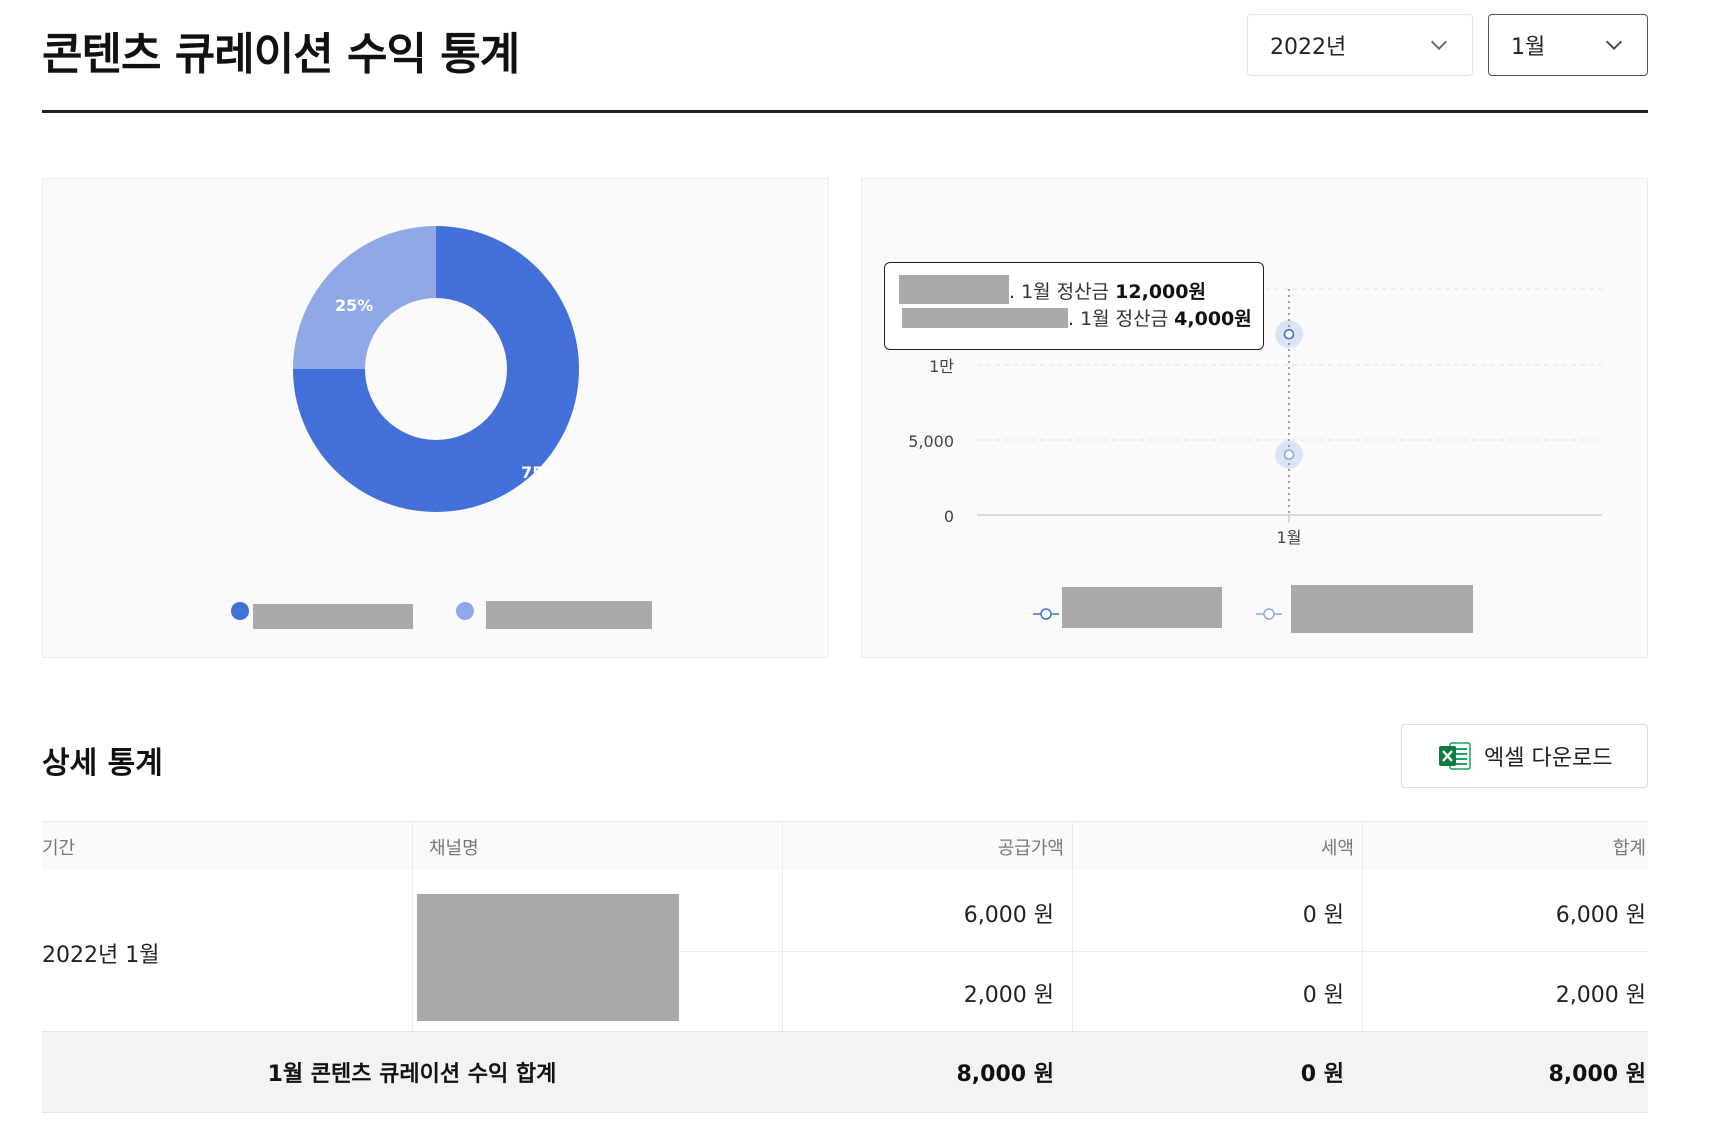 The width and height of the screenshot is (1736, 1148). Describe the element at coordinates (281, 54) in the screenshot. I see `page-title: 콘텐츠 큐레이션 수익 통계` at that location.